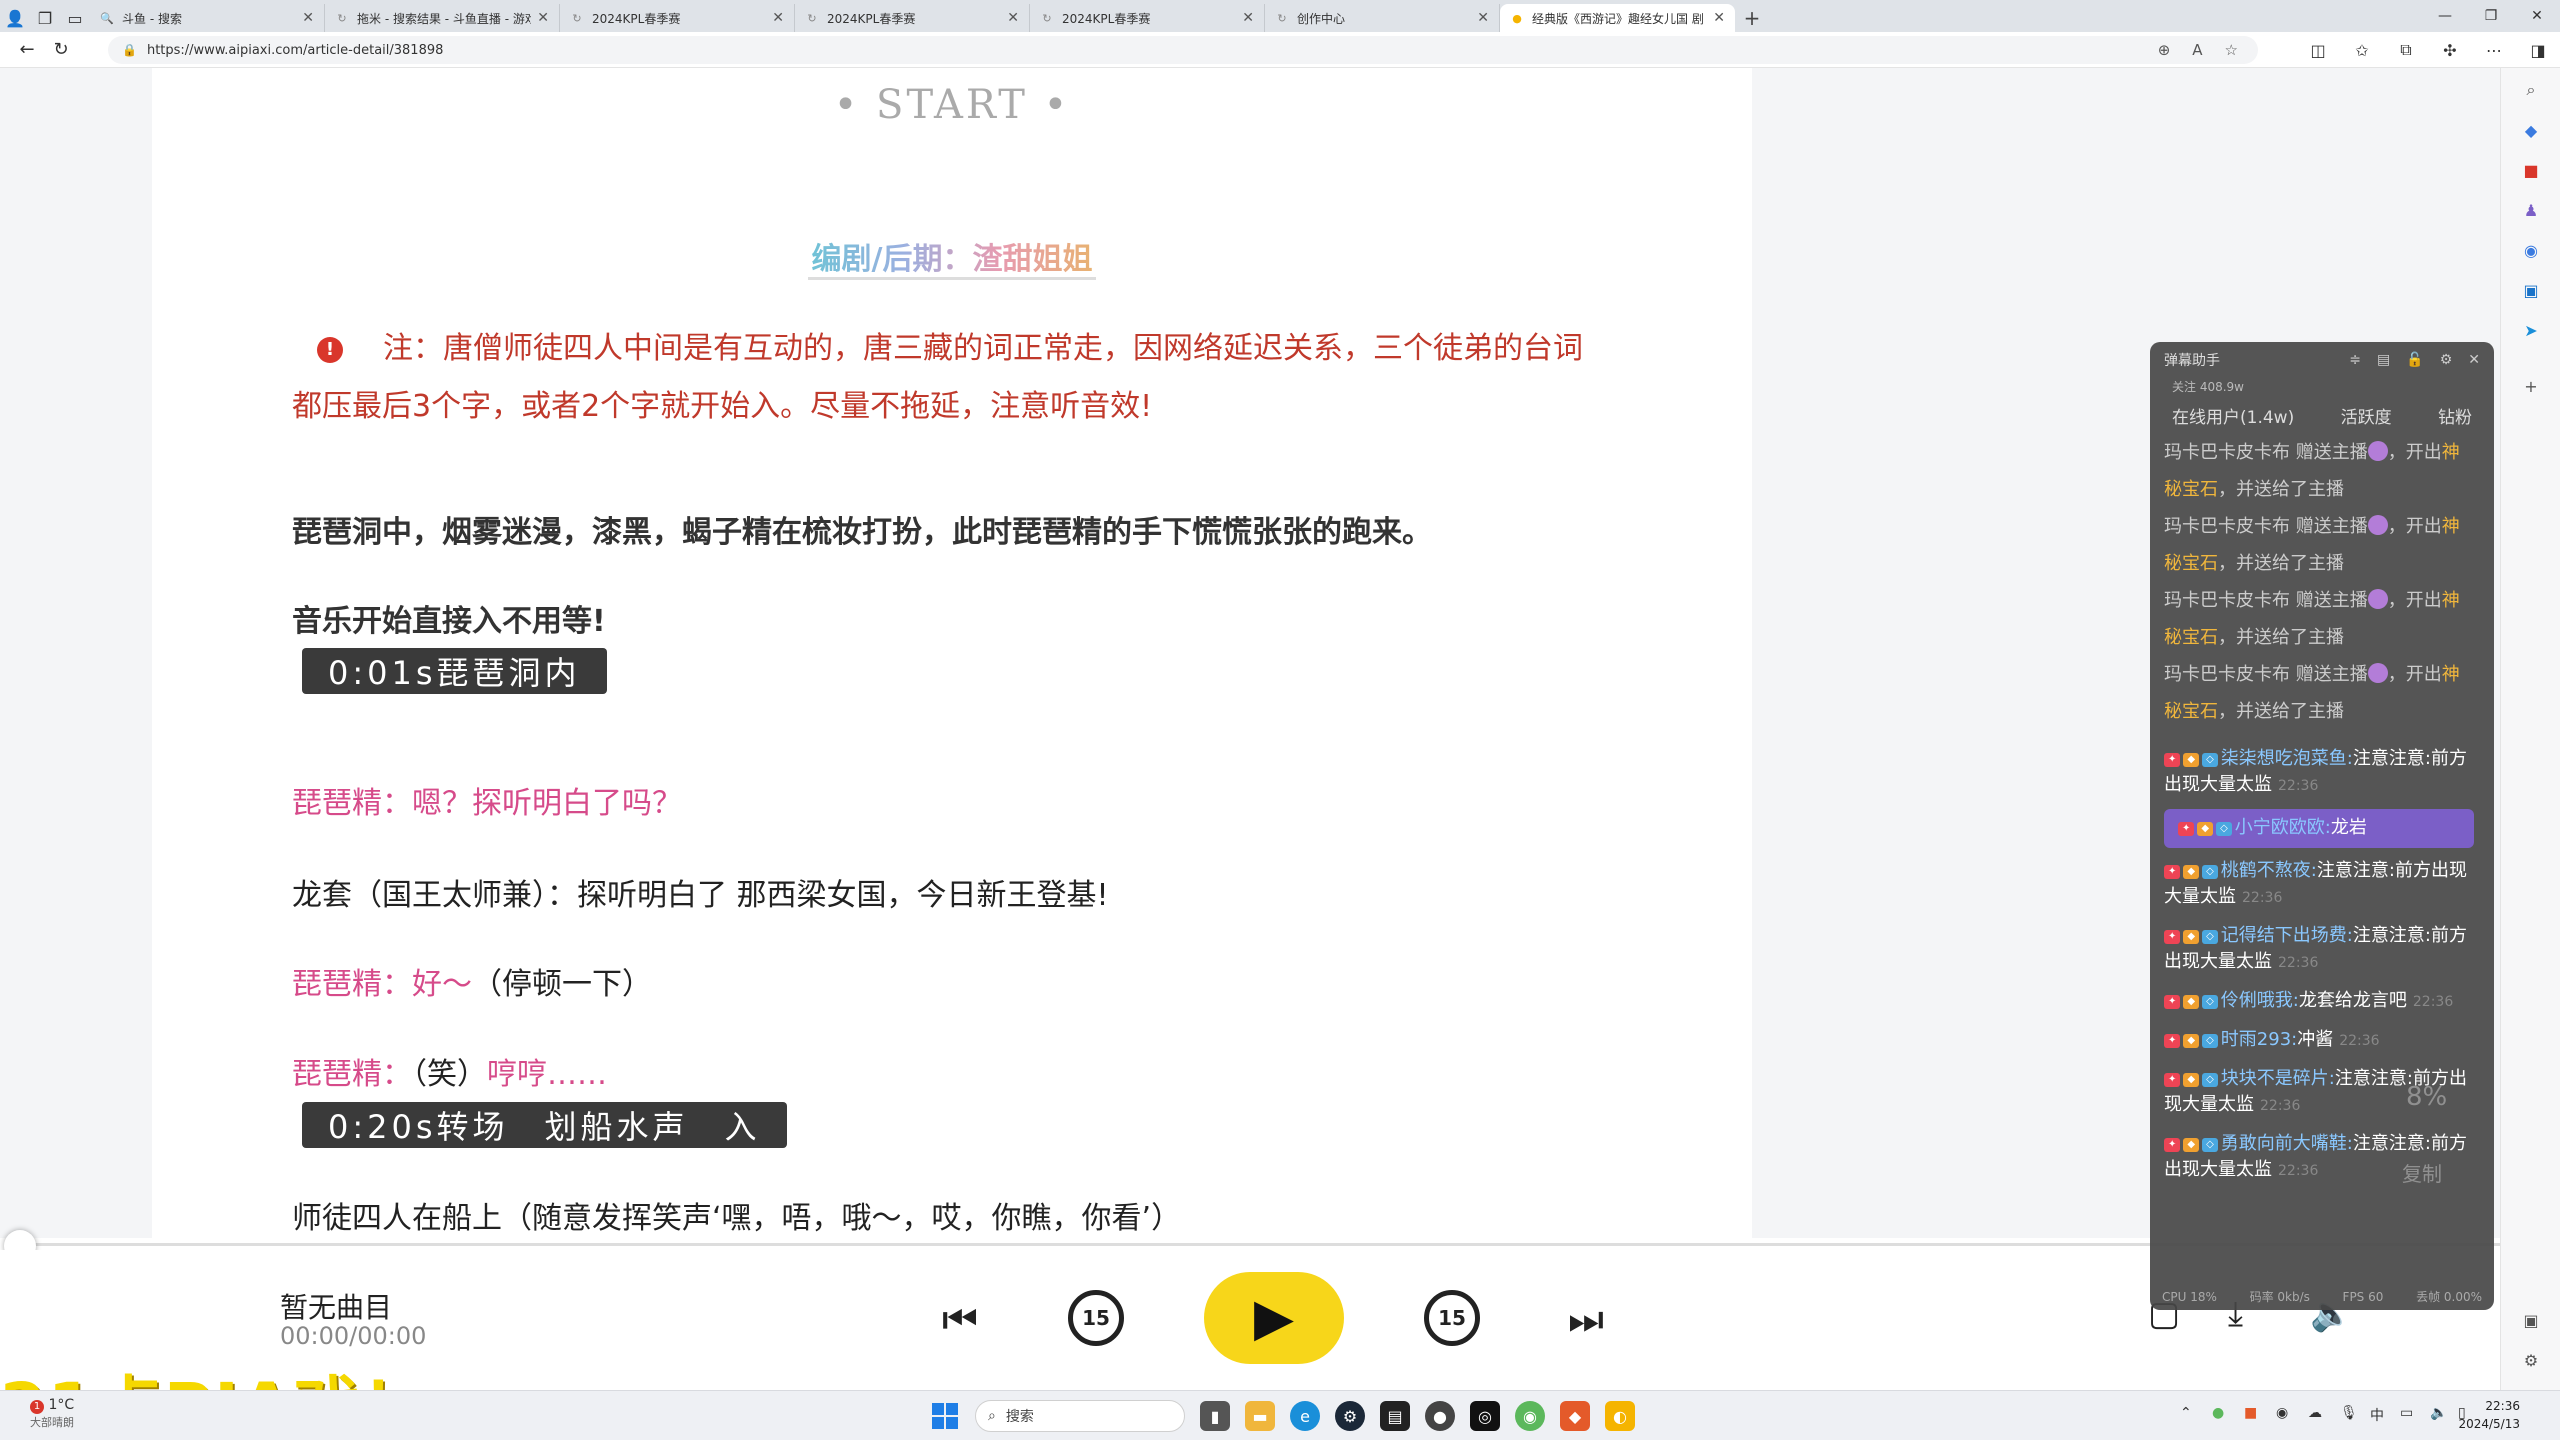 The image size is (2560, 1450). Describe the element at coordinates (1440, 1416) in the screenshot. I see `record-icon: ●` at that location.